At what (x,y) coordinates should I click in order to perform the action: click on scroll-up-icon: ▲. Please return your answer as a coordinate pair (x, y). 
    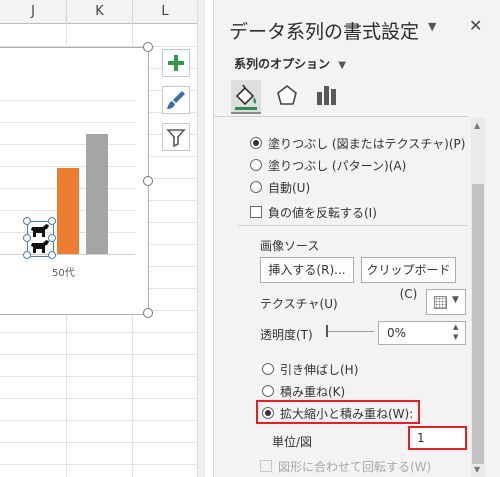
    Looking at the image, I should click on (477, 125).